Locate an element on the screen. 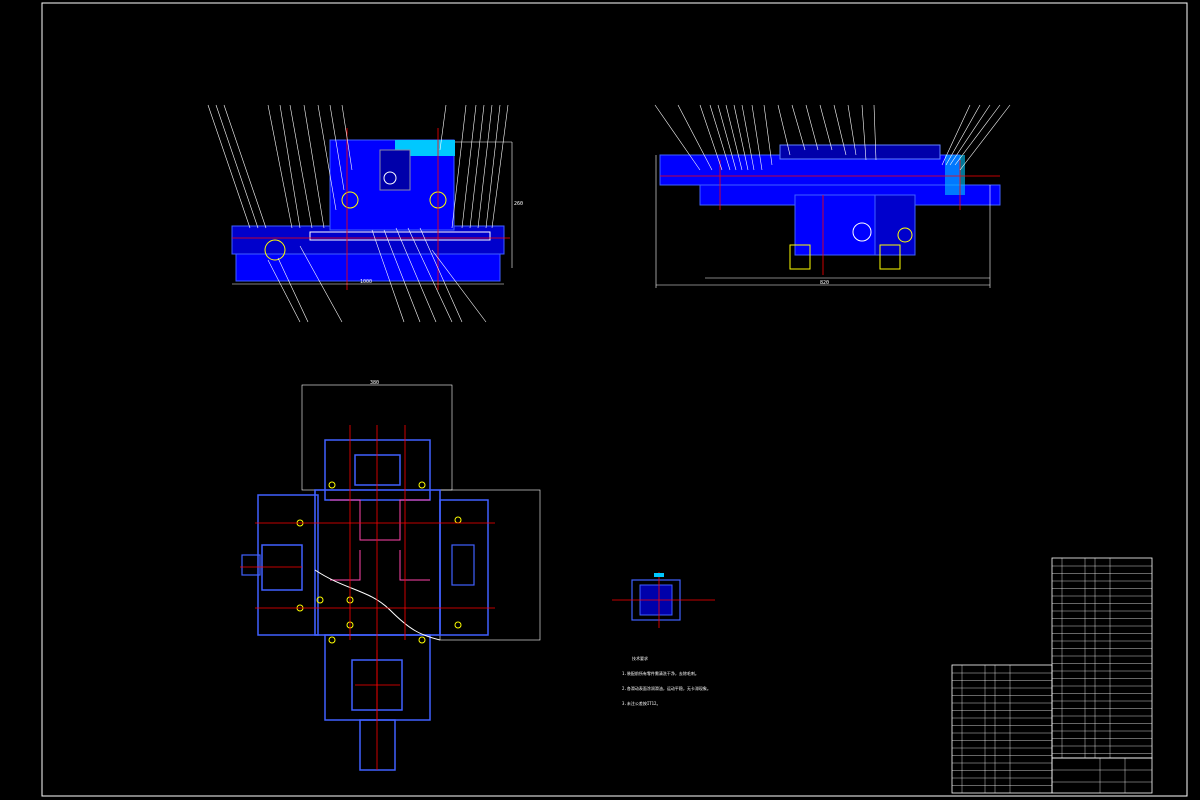 This screenshot has height=800, width=1200. top-right-block is located at coordinates (464, 567).